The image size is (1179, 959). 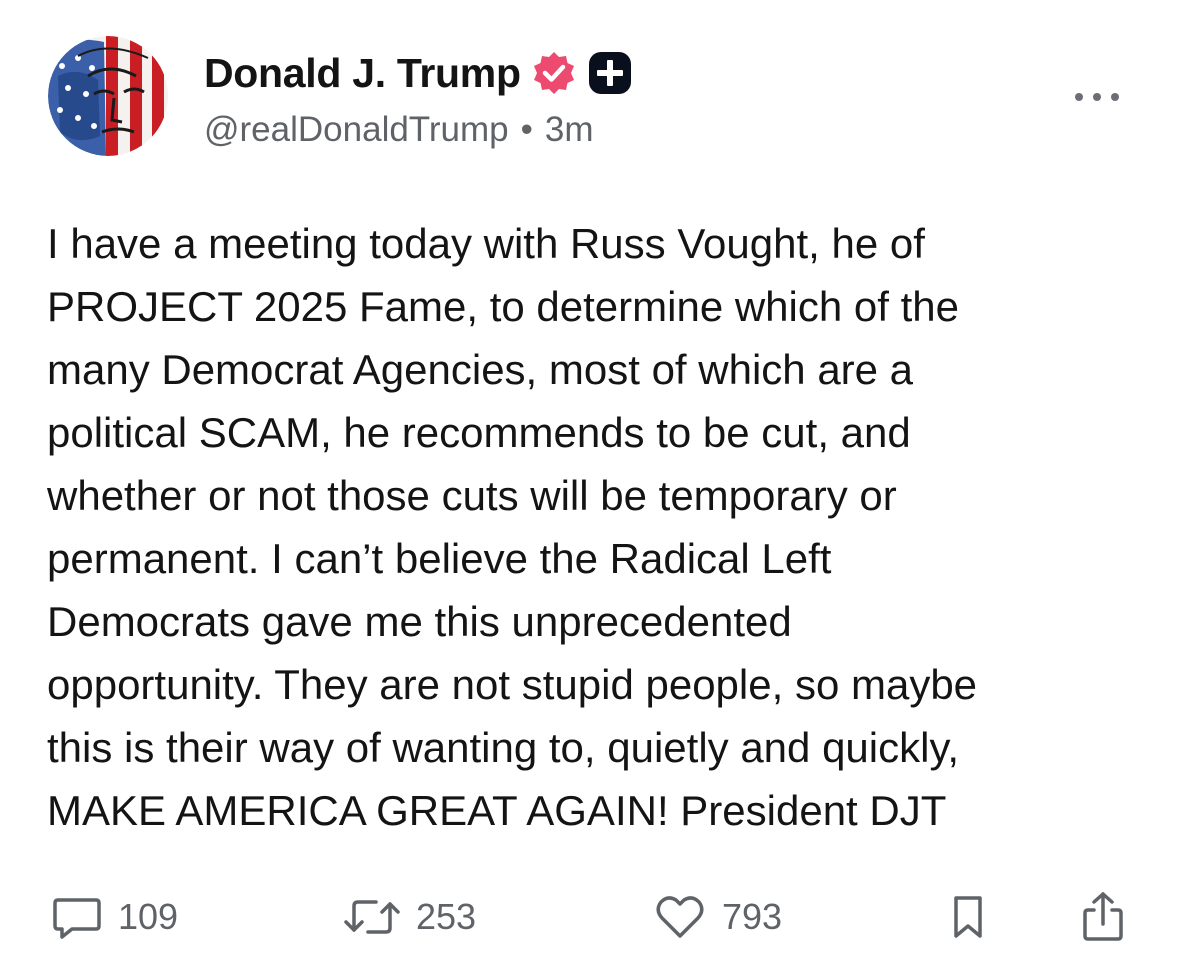 What do you see at coordinates (362, 73) in the screenshot?
I see `author-display-name: Donald J. Trump` at bounding box center [362, 73].